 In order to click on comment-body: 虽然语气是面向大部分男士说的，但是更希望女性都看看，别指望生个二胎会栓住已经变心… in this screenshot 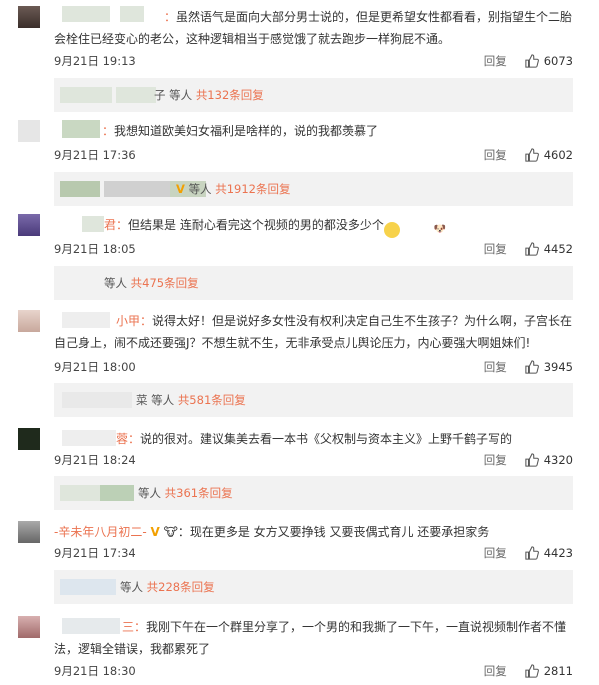, I will do `click(313, 28)`.